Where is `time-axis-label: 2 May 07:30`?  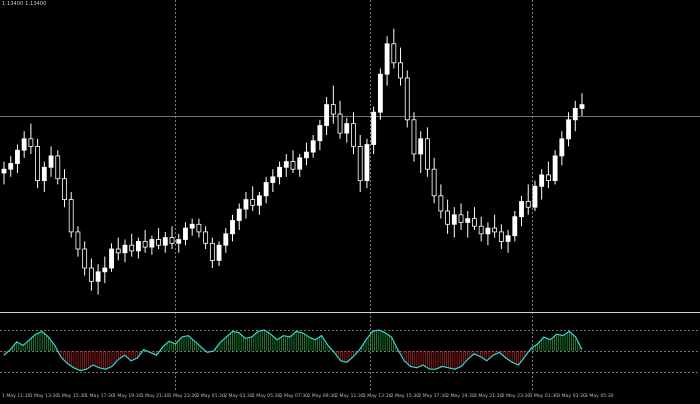 time-axis-label: 2 May 07:30 is located at coordinates (294, 396).